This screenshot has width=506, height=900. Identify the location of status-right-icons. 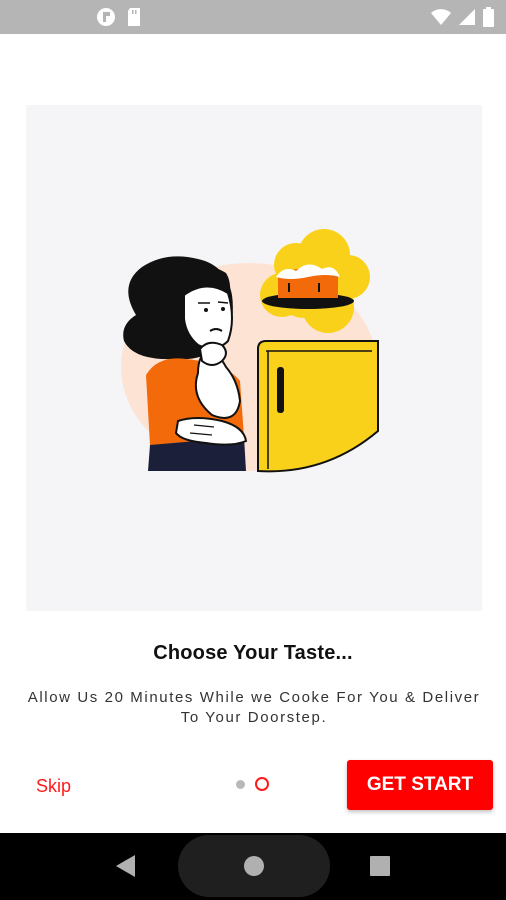
(462, 17).